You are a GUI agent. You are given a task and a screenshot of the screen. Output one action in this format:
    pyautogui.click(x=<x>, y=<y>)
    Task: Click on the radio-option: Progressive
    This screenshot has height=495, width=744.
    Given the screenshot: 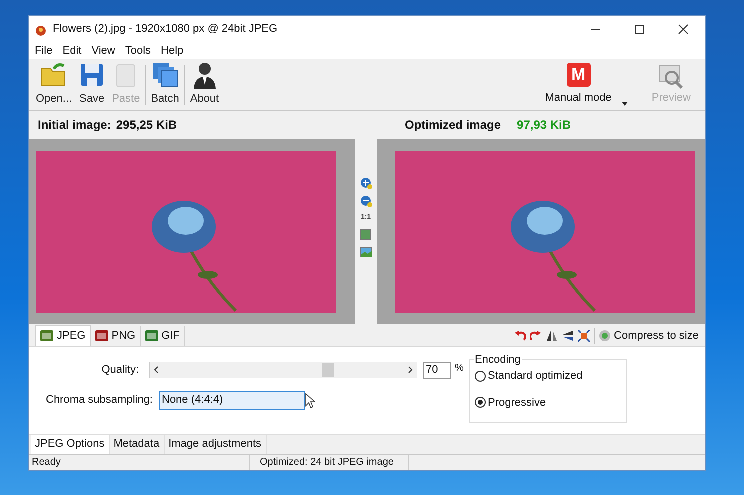 What is the action you would take?
    pyautogui.click(x=550, y=402)
    